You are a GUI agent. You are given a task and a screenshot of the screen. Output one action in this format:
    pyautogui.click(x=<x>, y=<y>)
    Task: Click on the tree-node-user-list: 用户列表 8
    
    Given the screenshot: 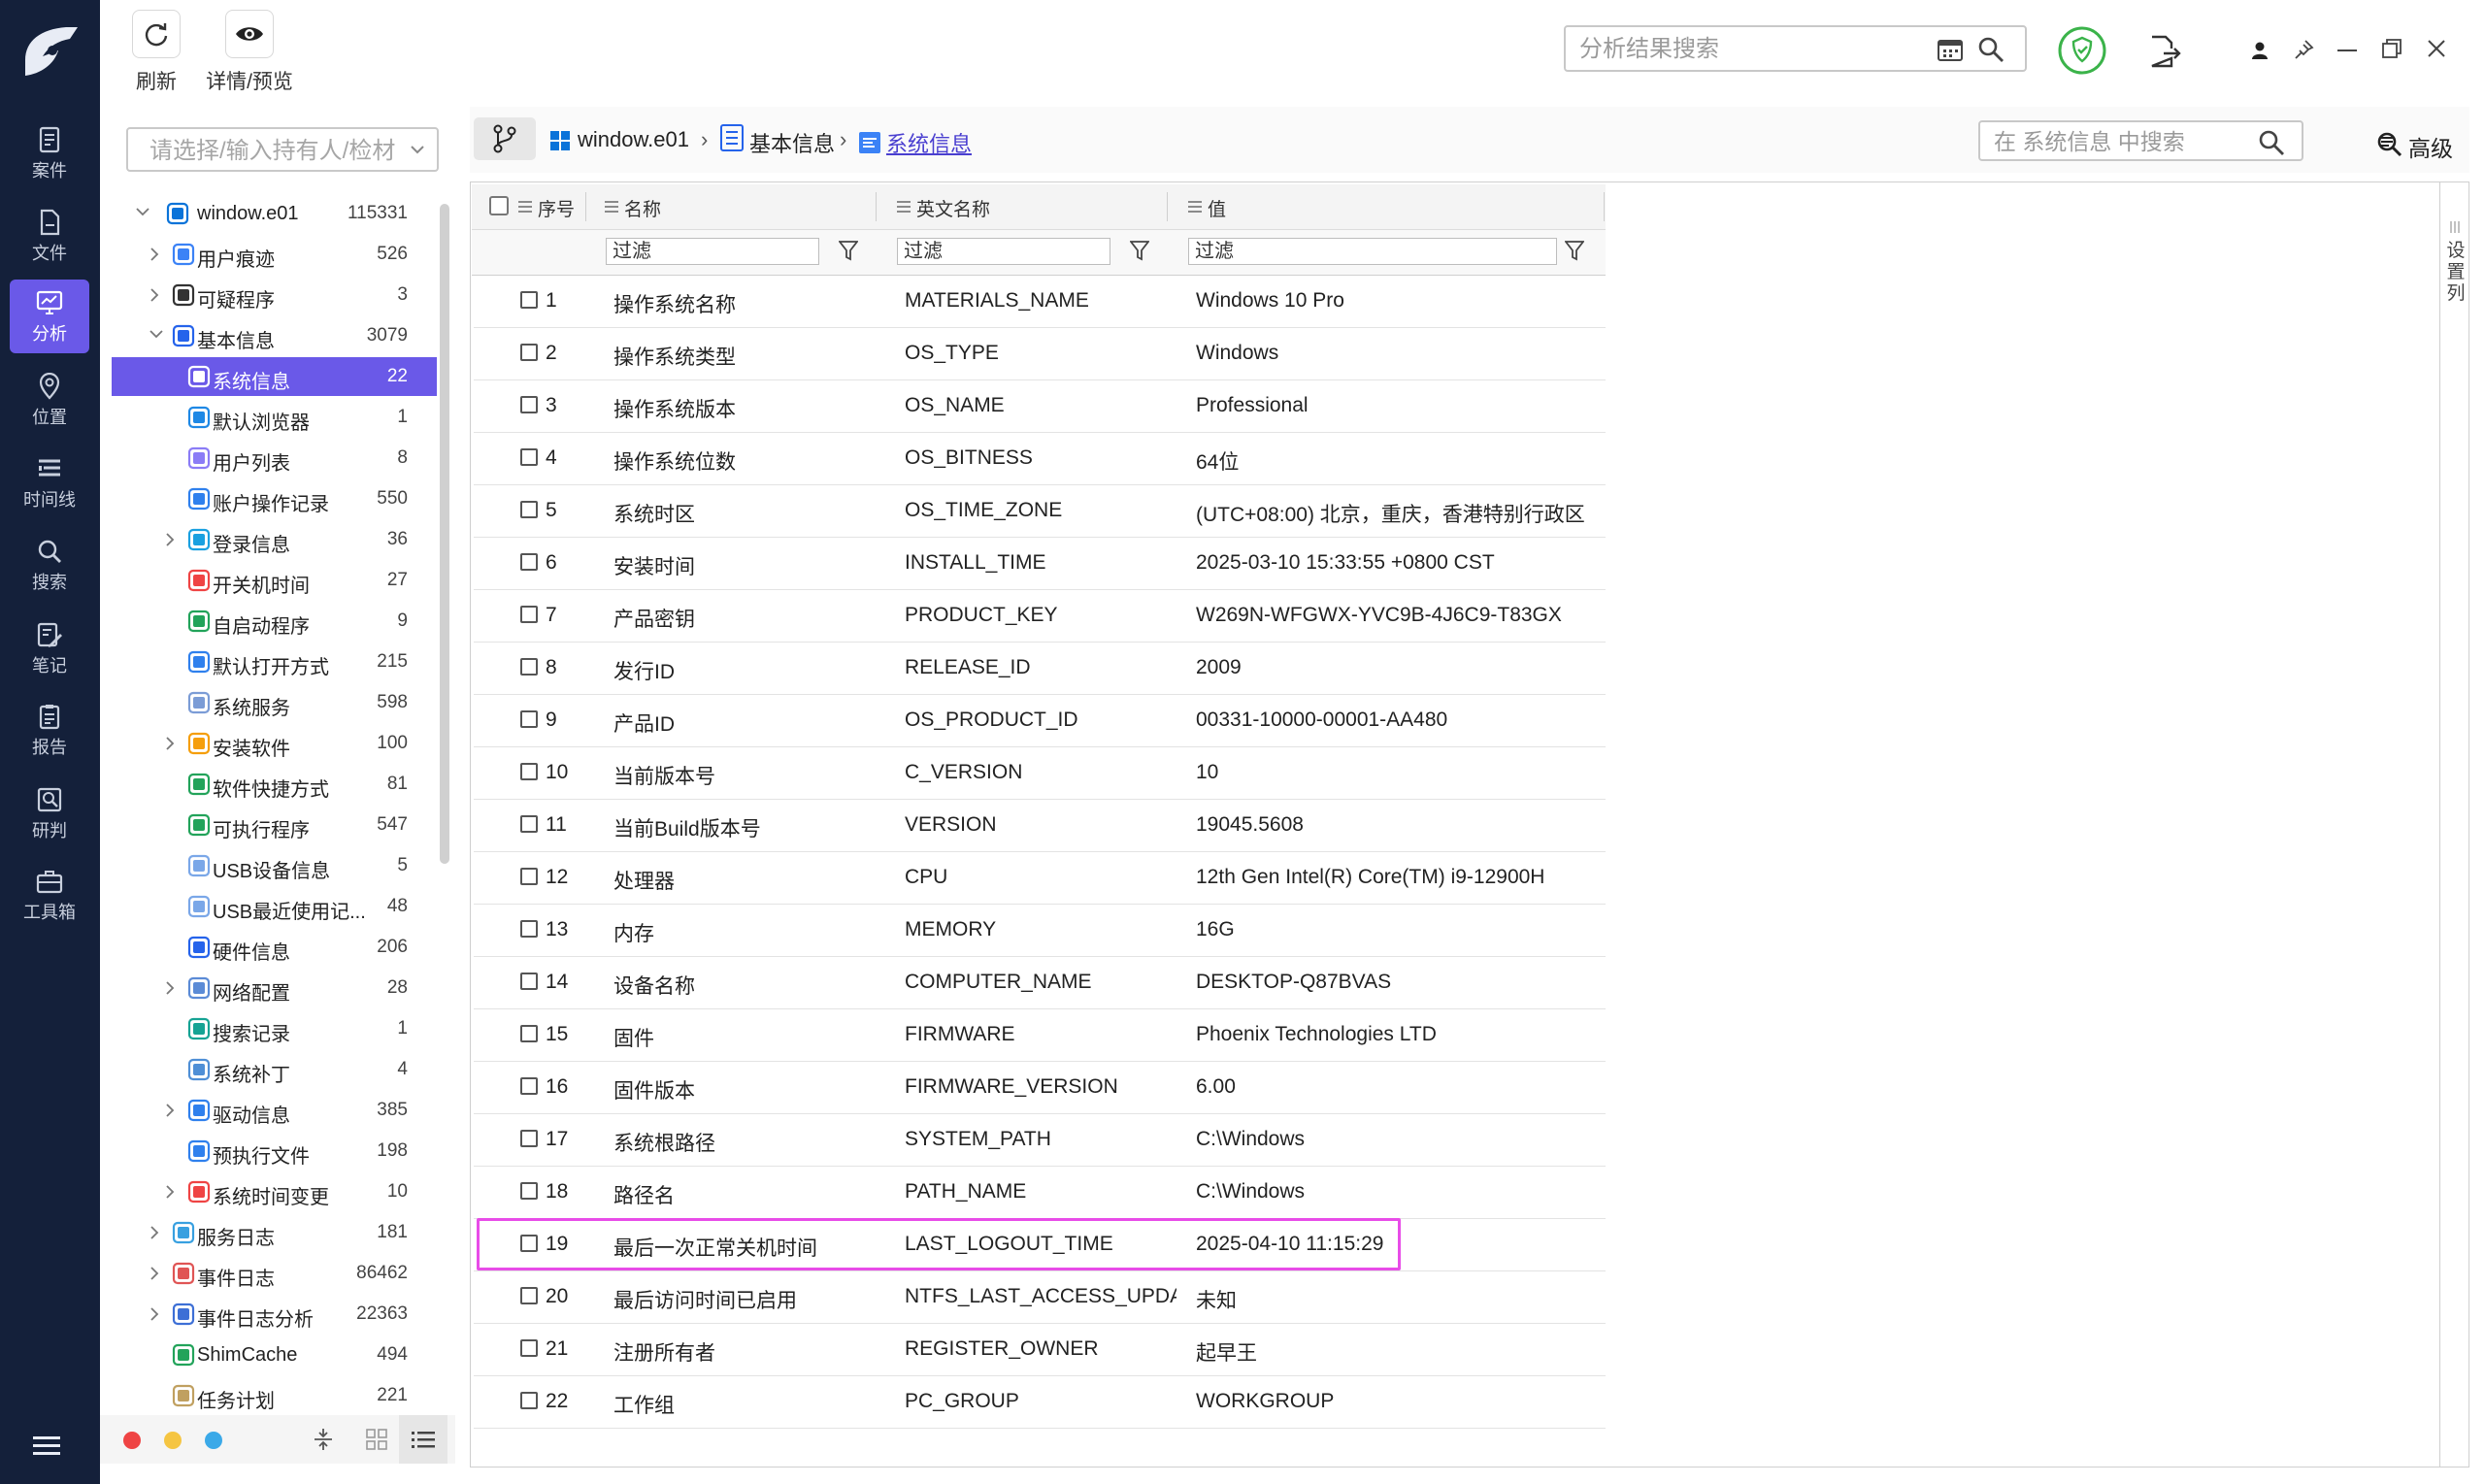 What is the action you would take?
    pyautogui.click(x=274, y=458)
    